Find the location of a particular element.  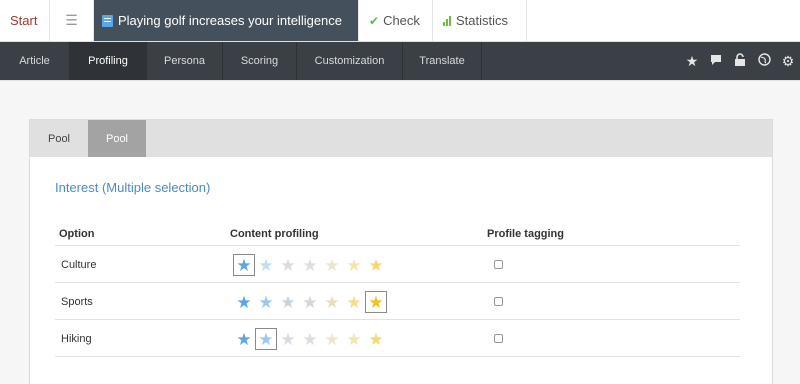

star-icon: ★ is located at coordinates (692, 61).